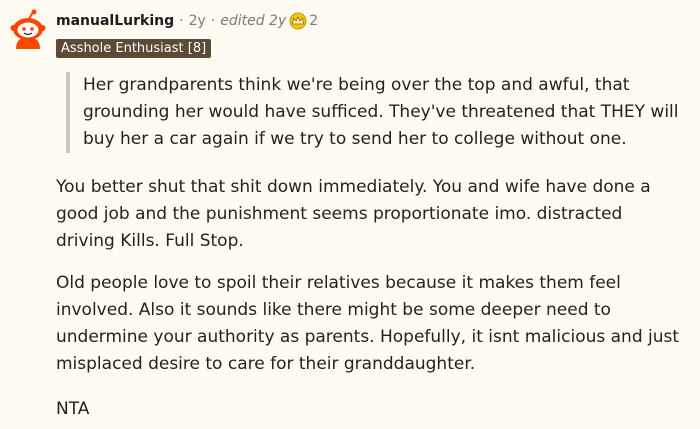  I want to click on award-count: 2, so click(314, 21).